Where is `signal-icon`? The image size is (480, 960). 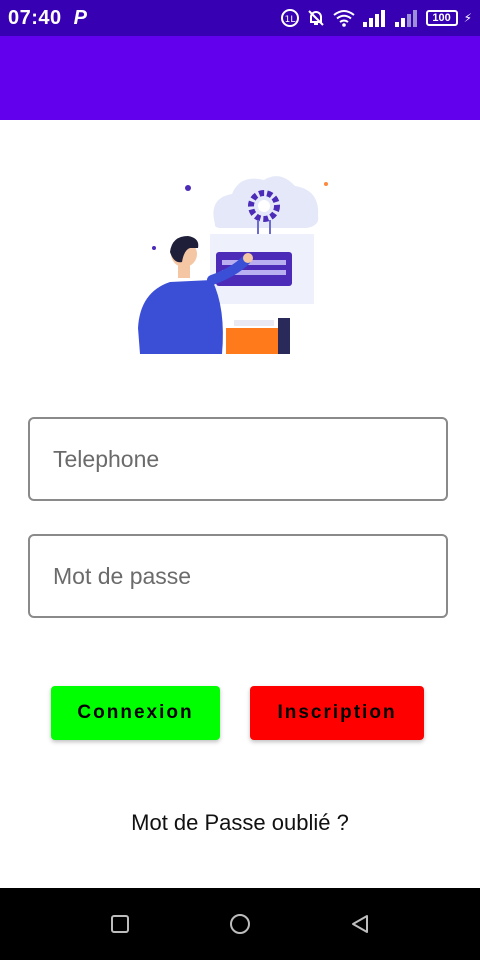 signal-icon is located at coordinates (373, 18).